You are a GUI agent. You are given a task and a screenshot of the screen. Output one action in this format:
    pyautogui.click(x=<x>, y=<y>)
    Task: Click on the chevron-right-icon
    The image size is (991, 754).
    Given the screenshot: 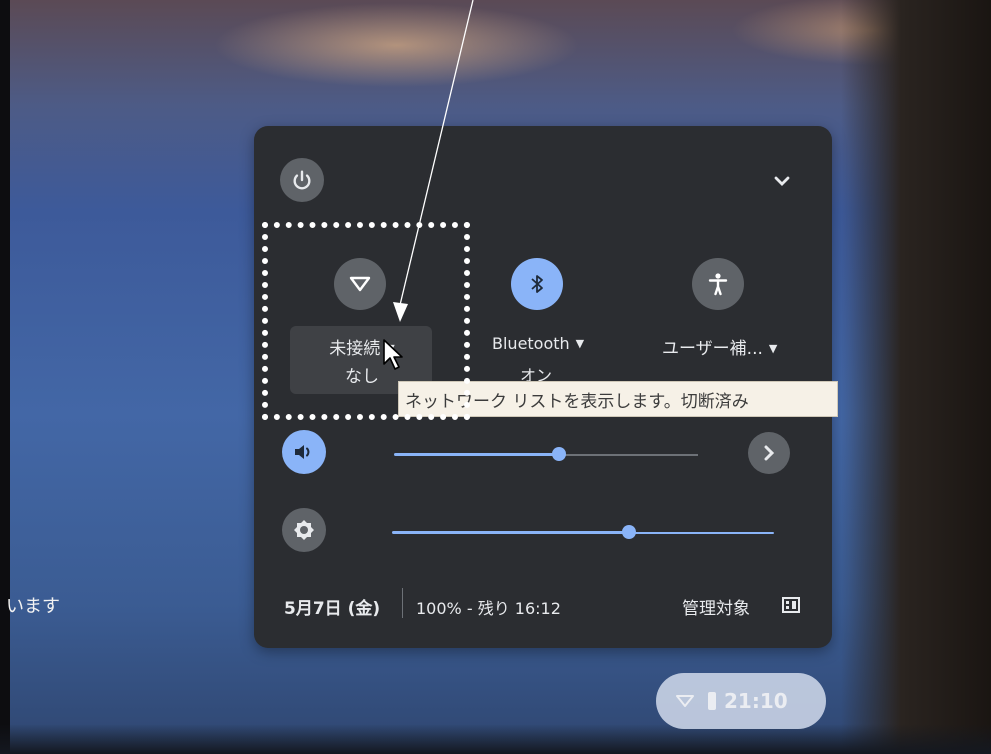 What is the action you would take?
    pyautogui.click(x=769, y=453)
    